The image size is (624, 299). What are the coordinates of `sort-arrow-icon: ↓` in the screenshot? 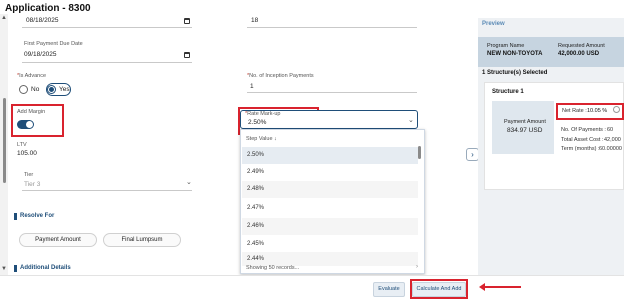 It's located at (275, 139).